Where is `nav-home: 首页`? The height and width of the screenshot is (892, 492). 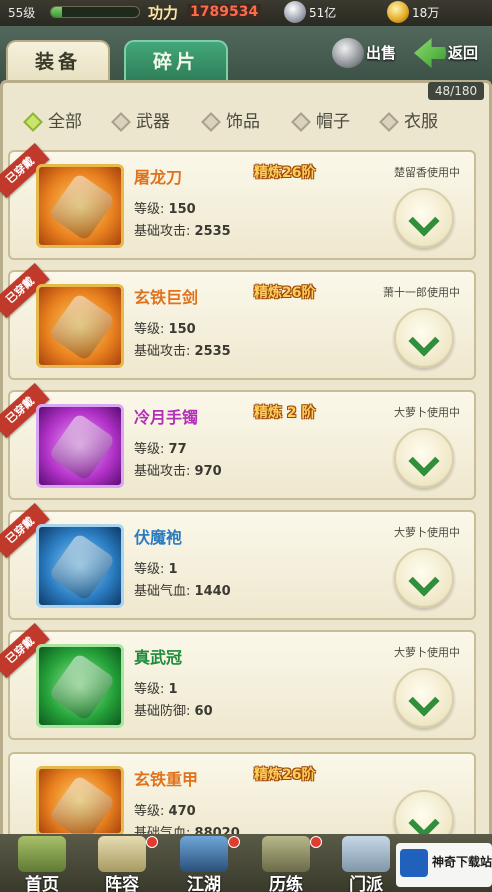 nav-home: 首页 is located at coordinates (42, 863).